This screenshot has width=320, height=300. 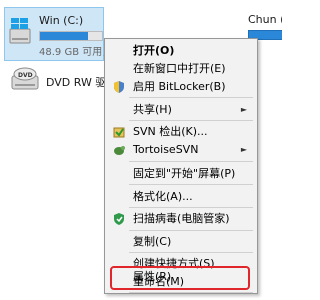 I want to click on menu-item-label: 打开(O), so click(x=154, y=50).